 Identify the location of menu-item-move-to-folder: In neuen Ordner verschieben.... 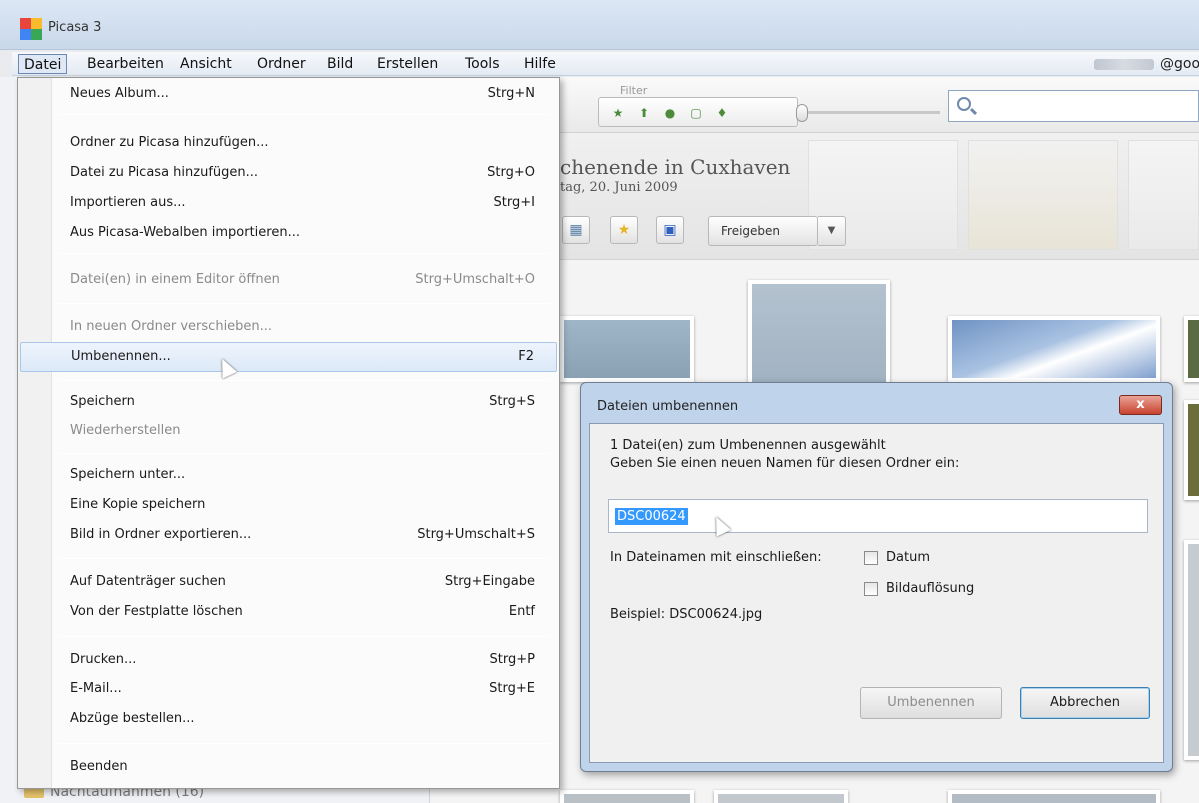
(288, 328).